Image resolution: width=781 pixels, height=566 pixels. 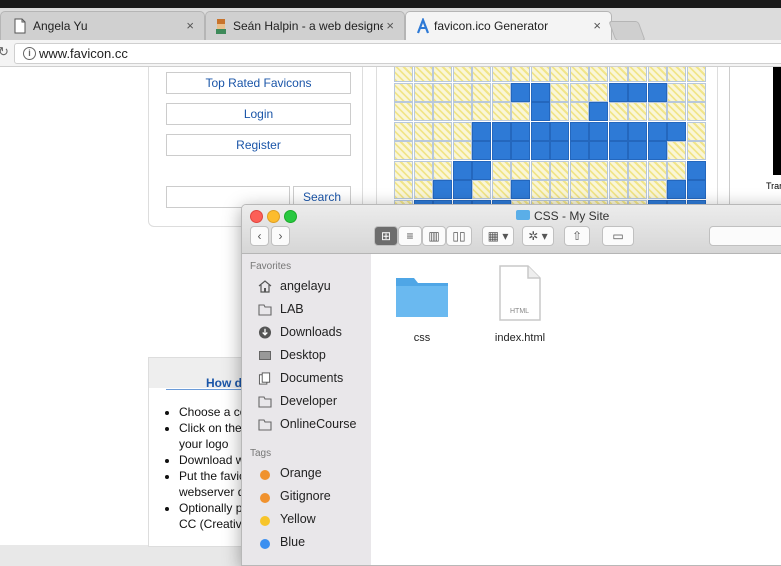 What do you see at coordinates (305, 25) in the screenshot?
I see `tab-sean-halpin: Seán Halpin - a web designer & ×` at bounding box center [305, 25].